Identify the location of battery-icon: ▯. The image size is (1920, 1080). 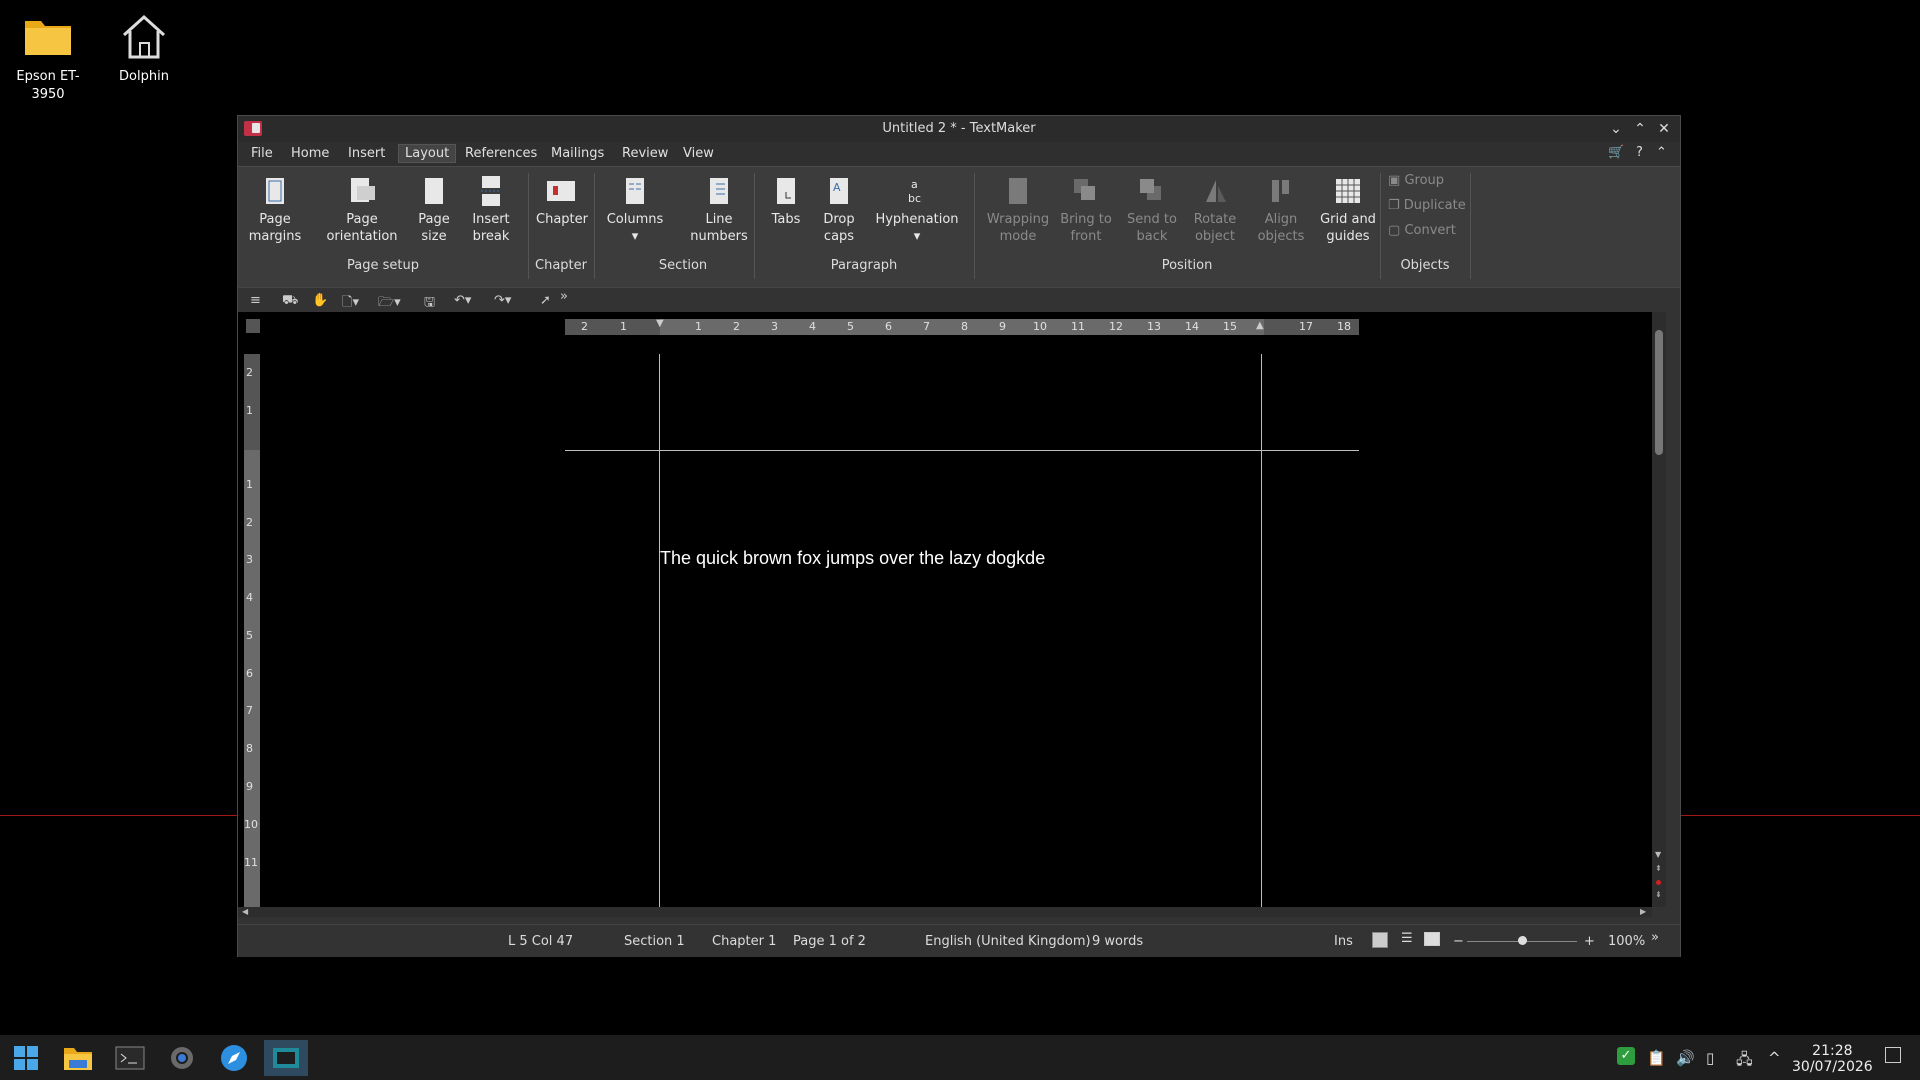
(1710, 1058).